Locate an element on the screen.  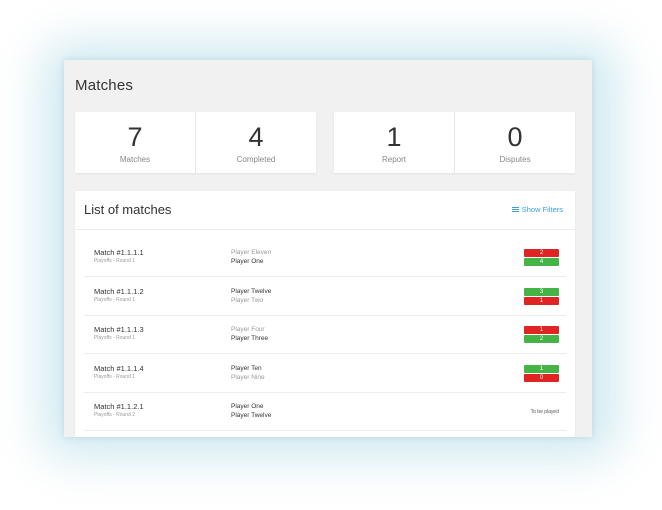
match-round: Playoffs - Round 2 is located at coordinates (115, 415).